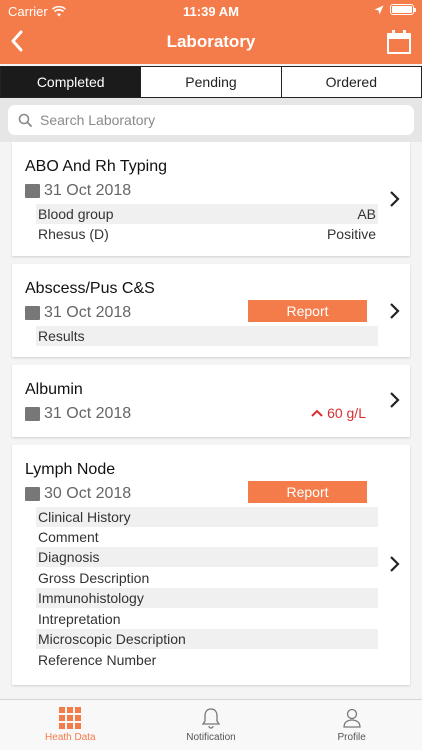  I want to click on result-value: AB, so click(366, 214).